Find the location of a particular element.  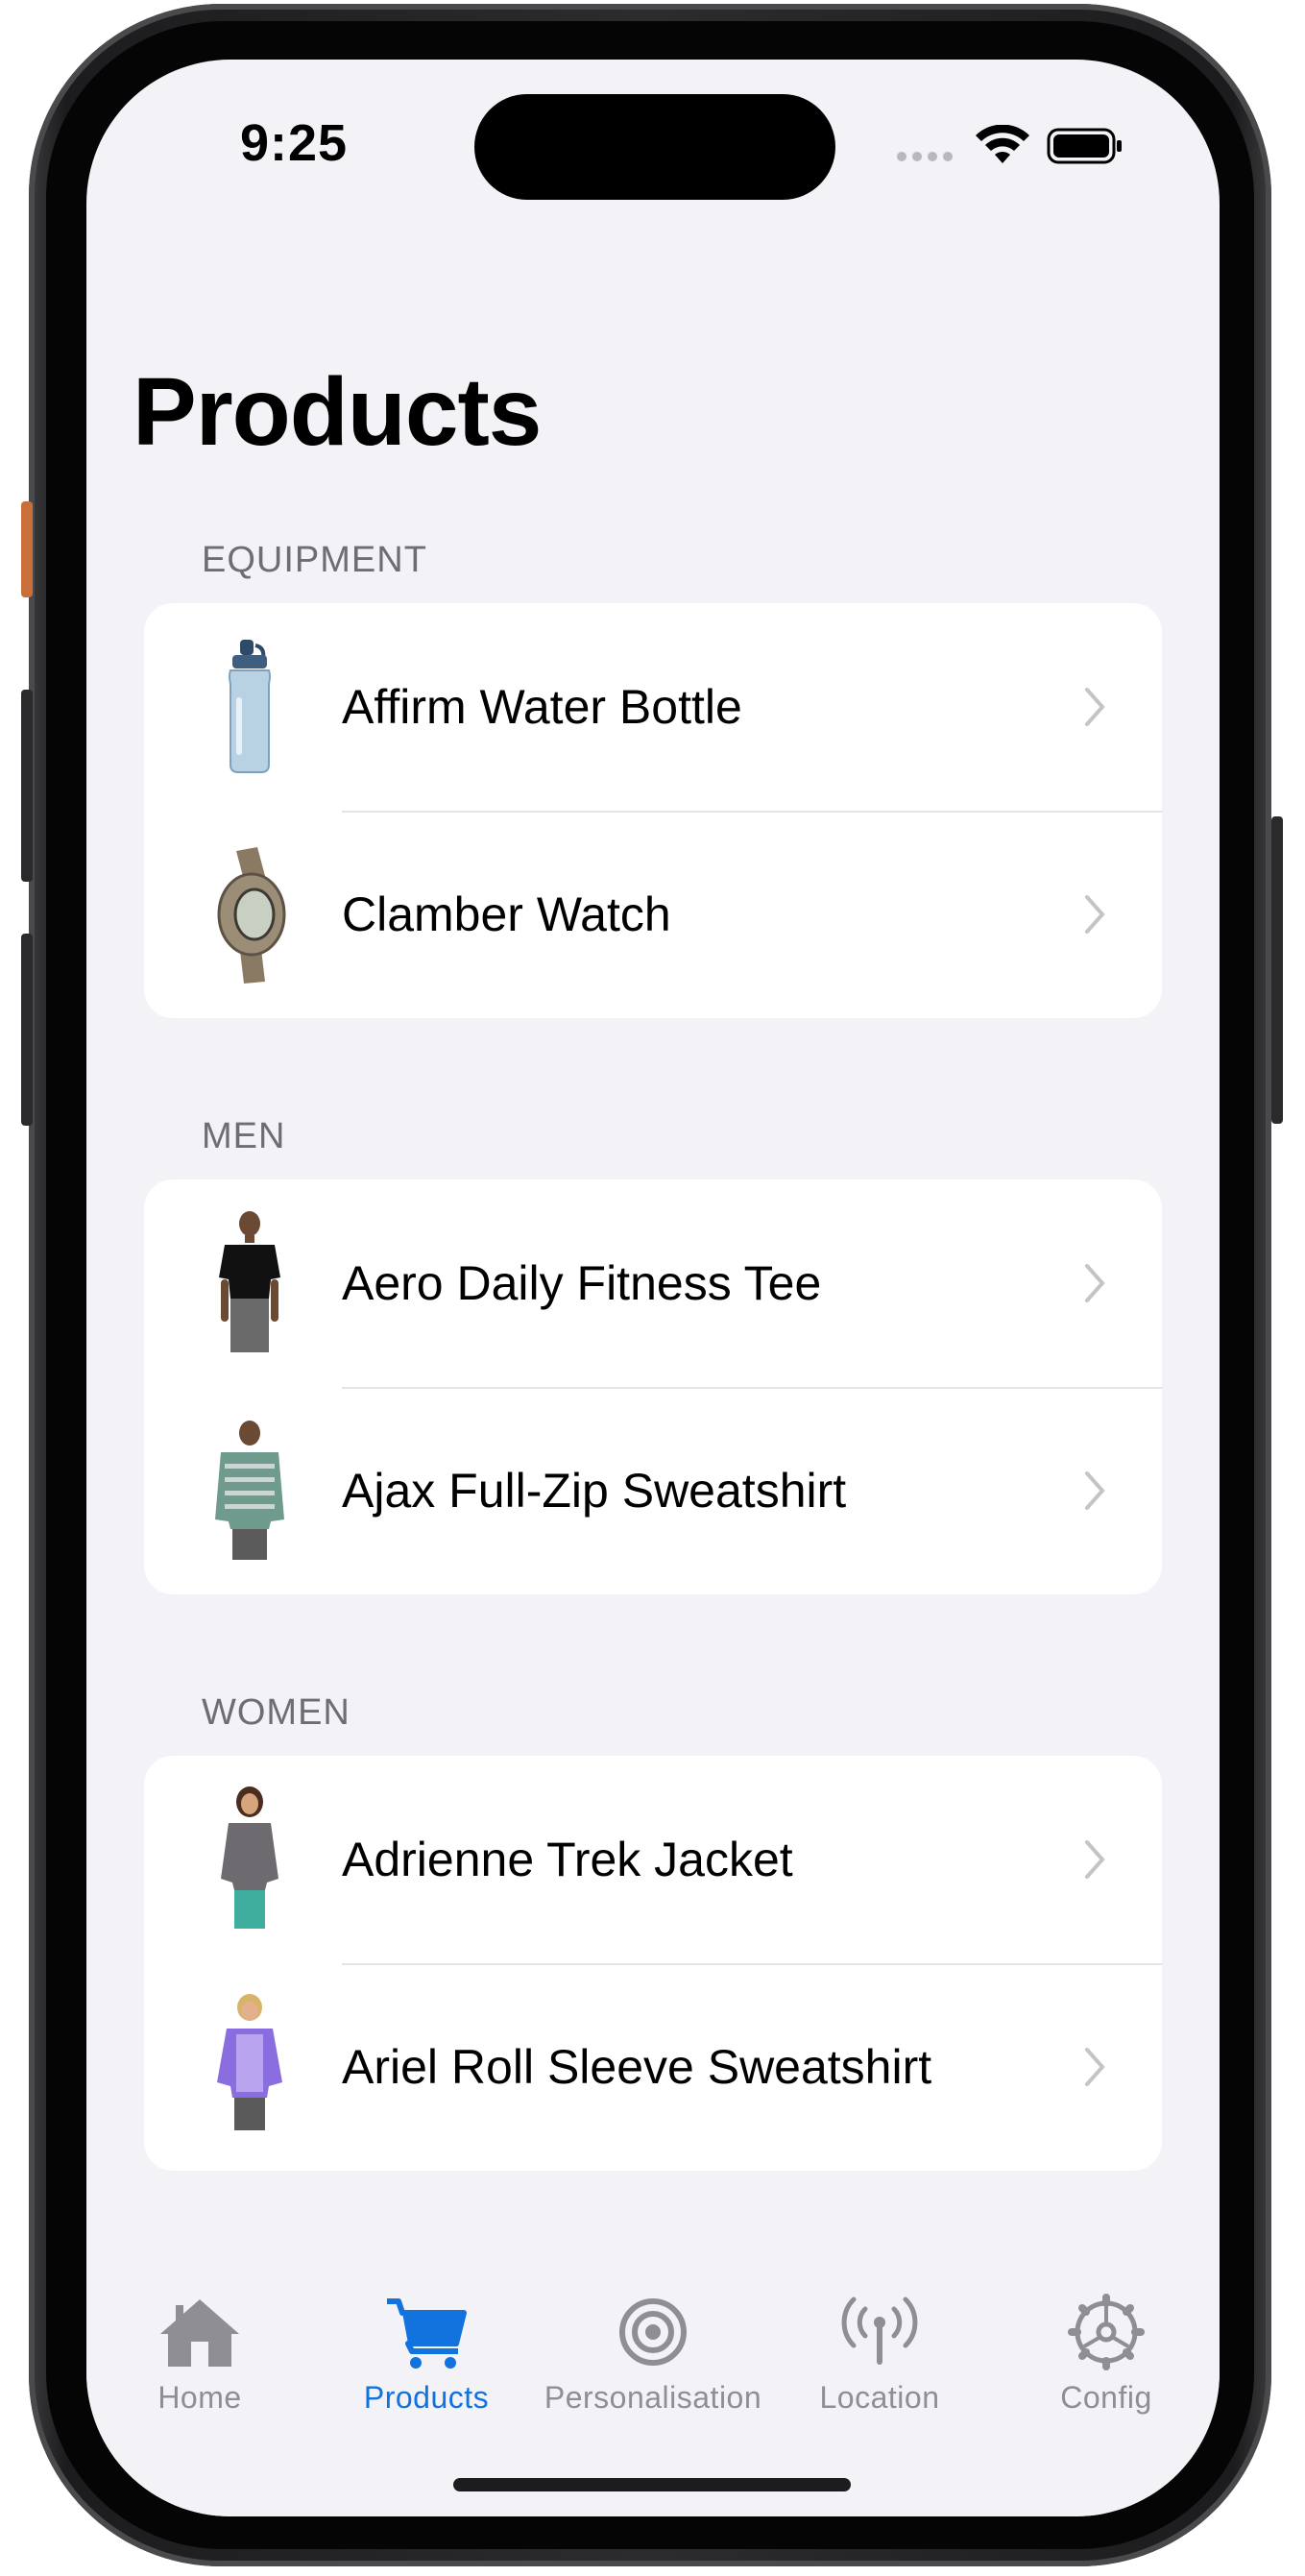

product-group-equipment: Affirm Water Bottle Clamber Watch is located at coordinates (653, 810).